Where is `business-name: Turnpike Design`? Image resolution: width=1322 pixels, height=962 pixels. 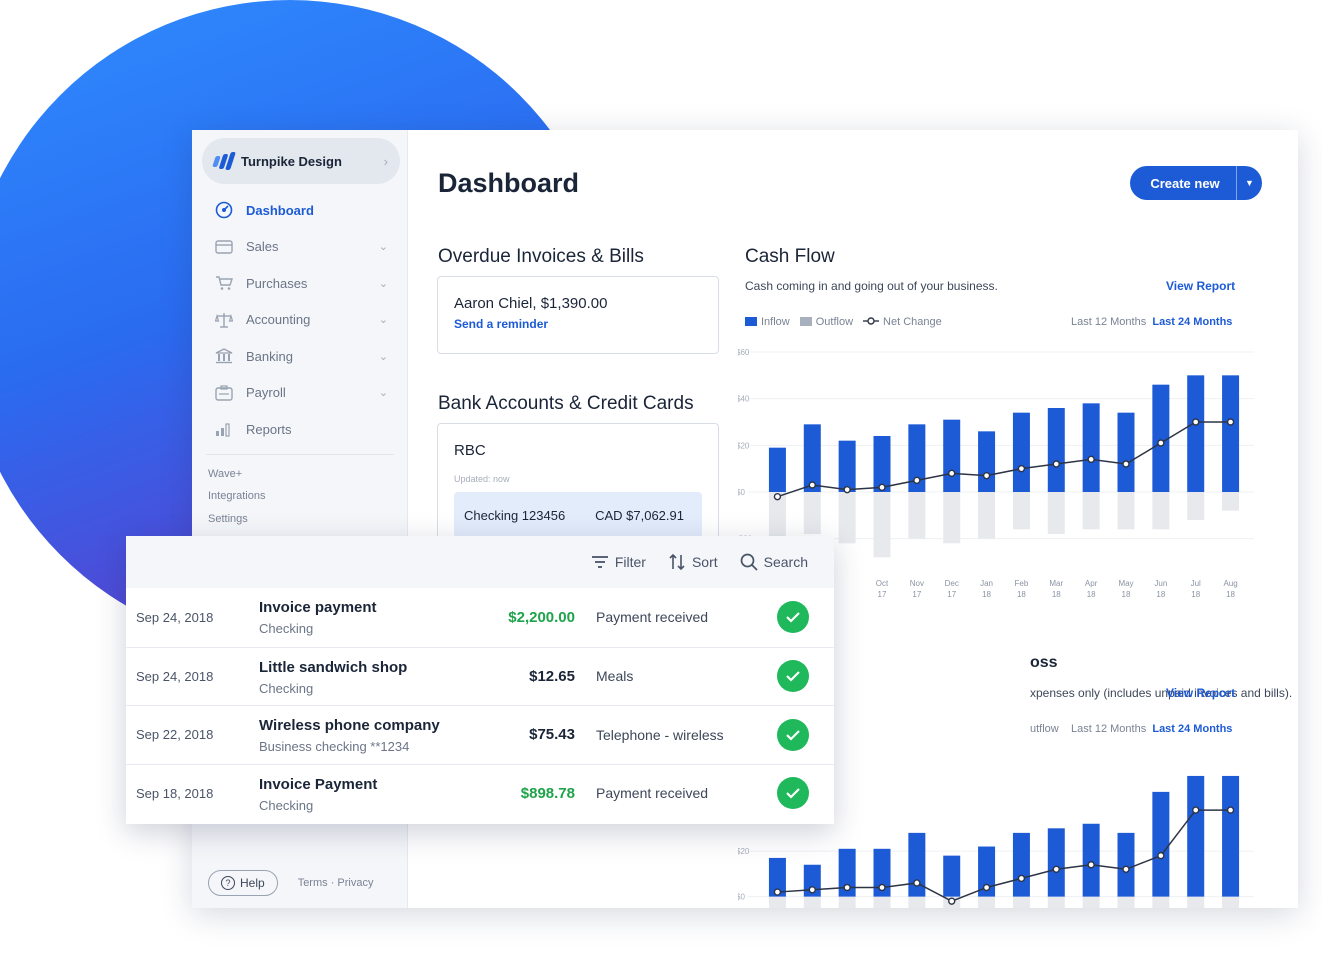 business-name: Turnpike Design is located at coordinates (291, 161).